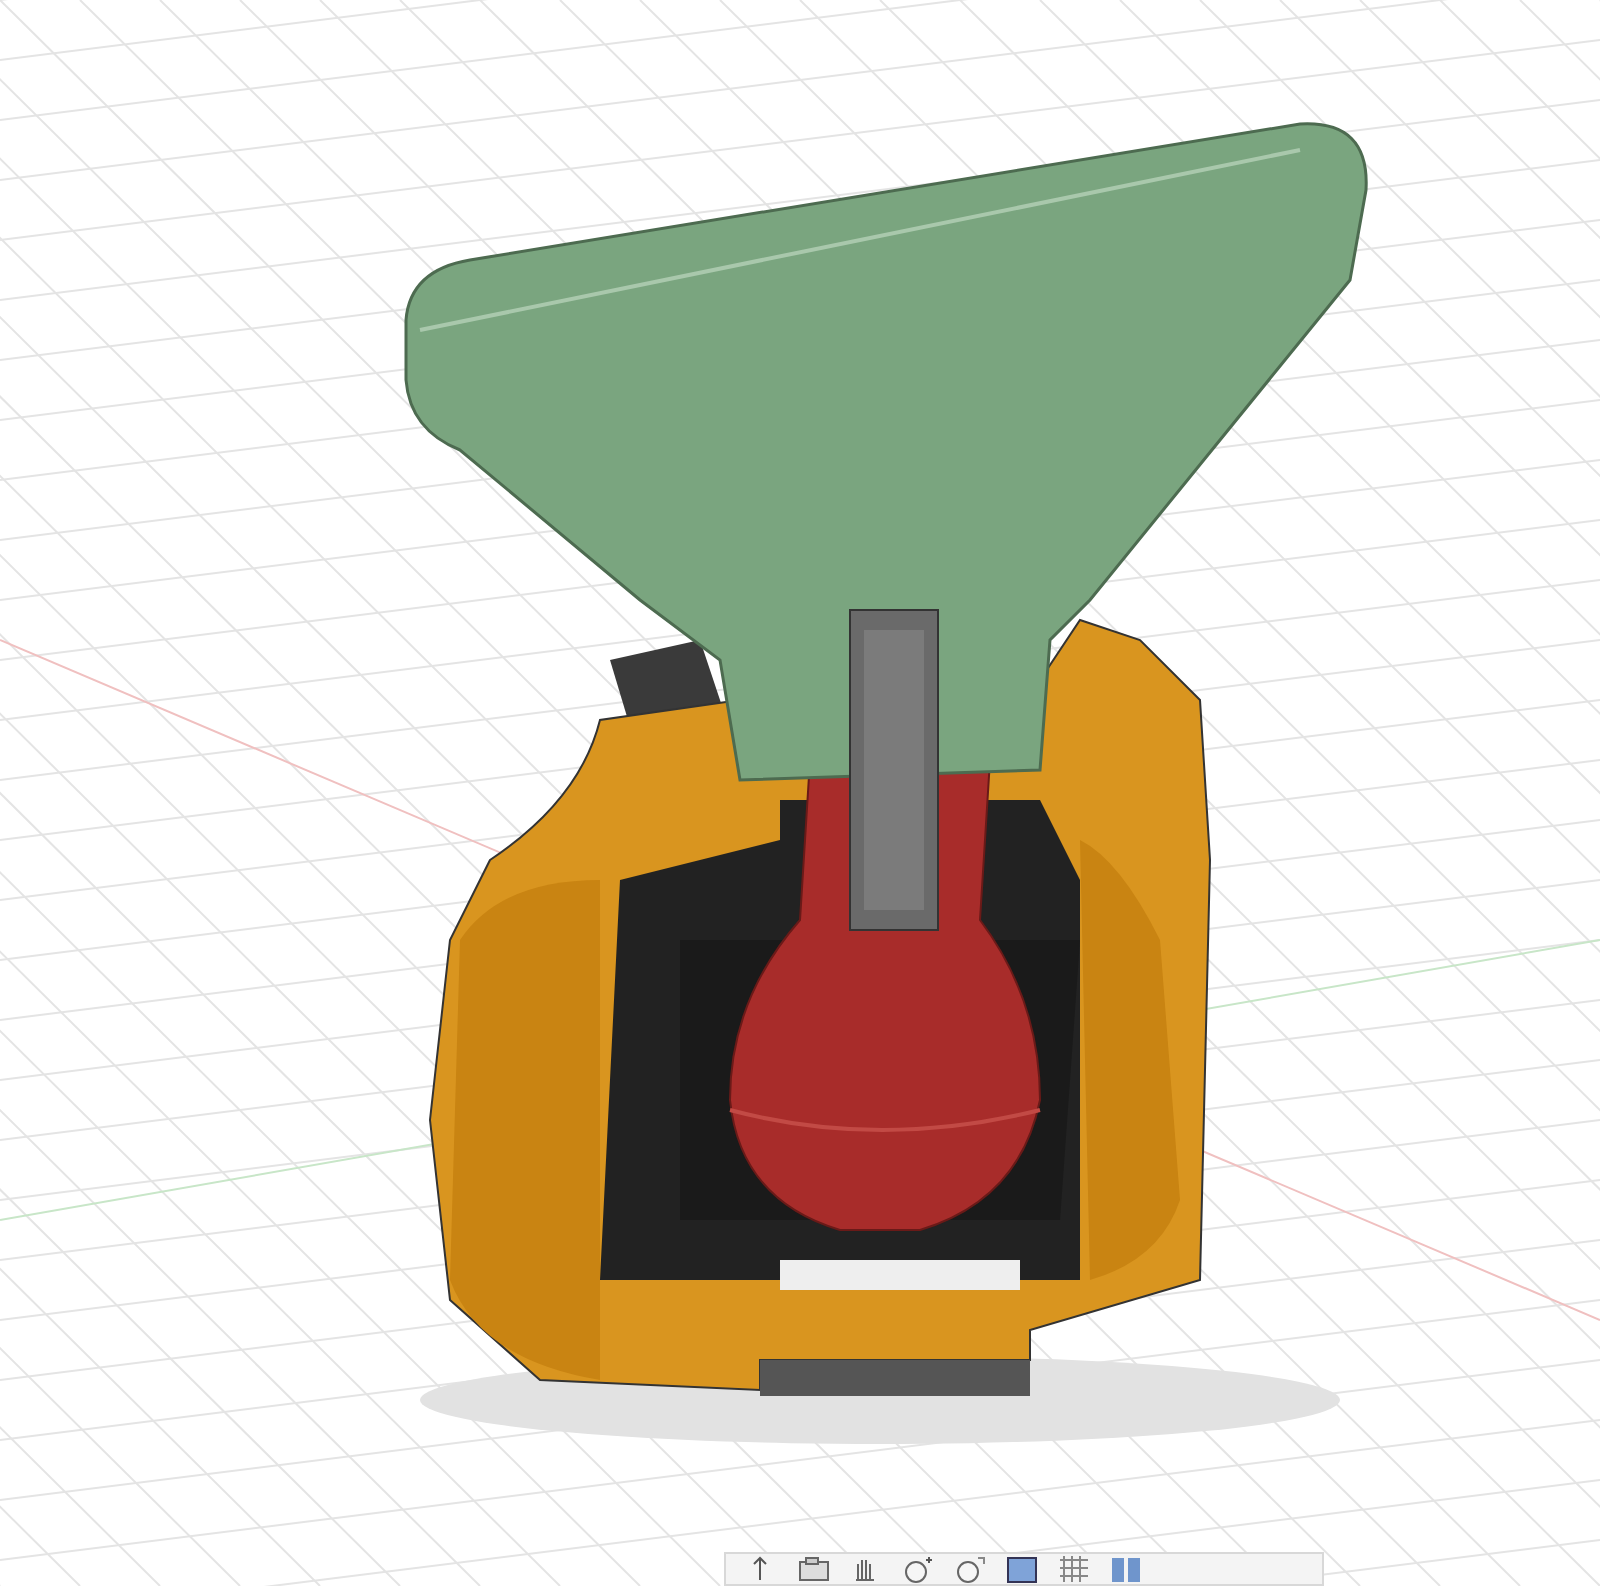 Image resolution: width=1600 pixels, height=1586 pixels. I want to click on viewports-icon, so click(1126, 1569).